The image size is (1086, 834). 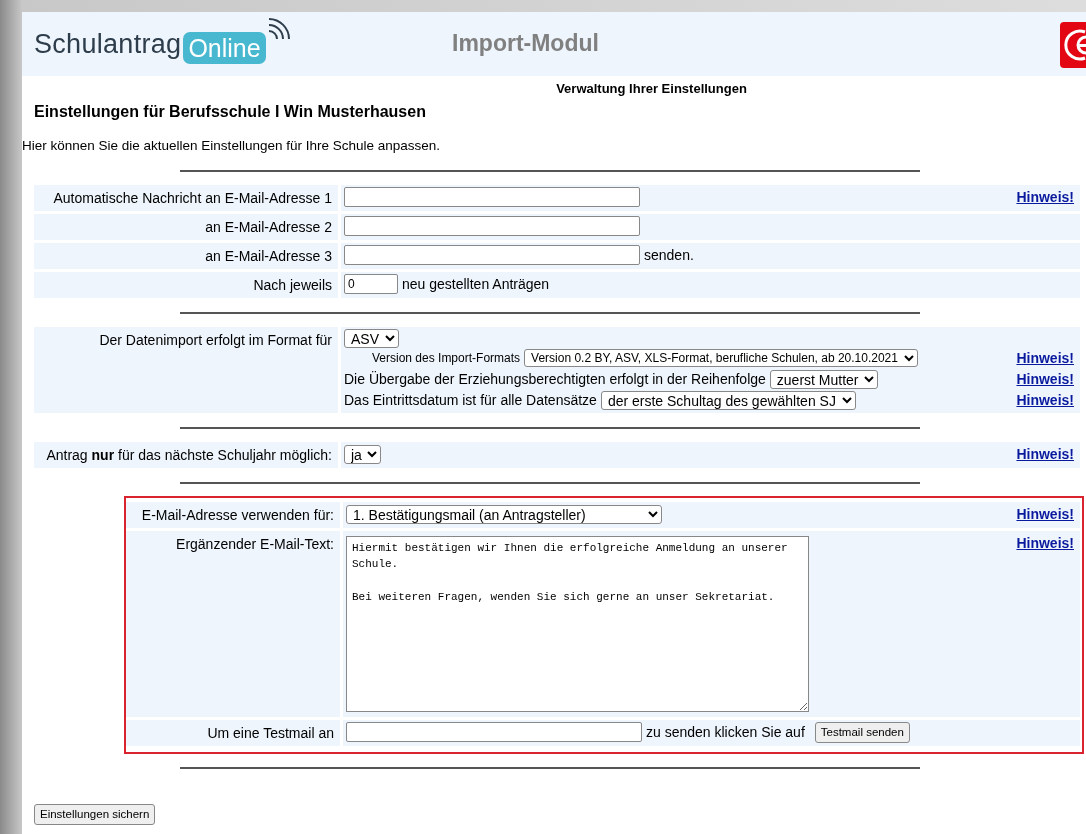 I want to click on field-label: an E-Mail-Adresse 3, so click(x=186, y=255).